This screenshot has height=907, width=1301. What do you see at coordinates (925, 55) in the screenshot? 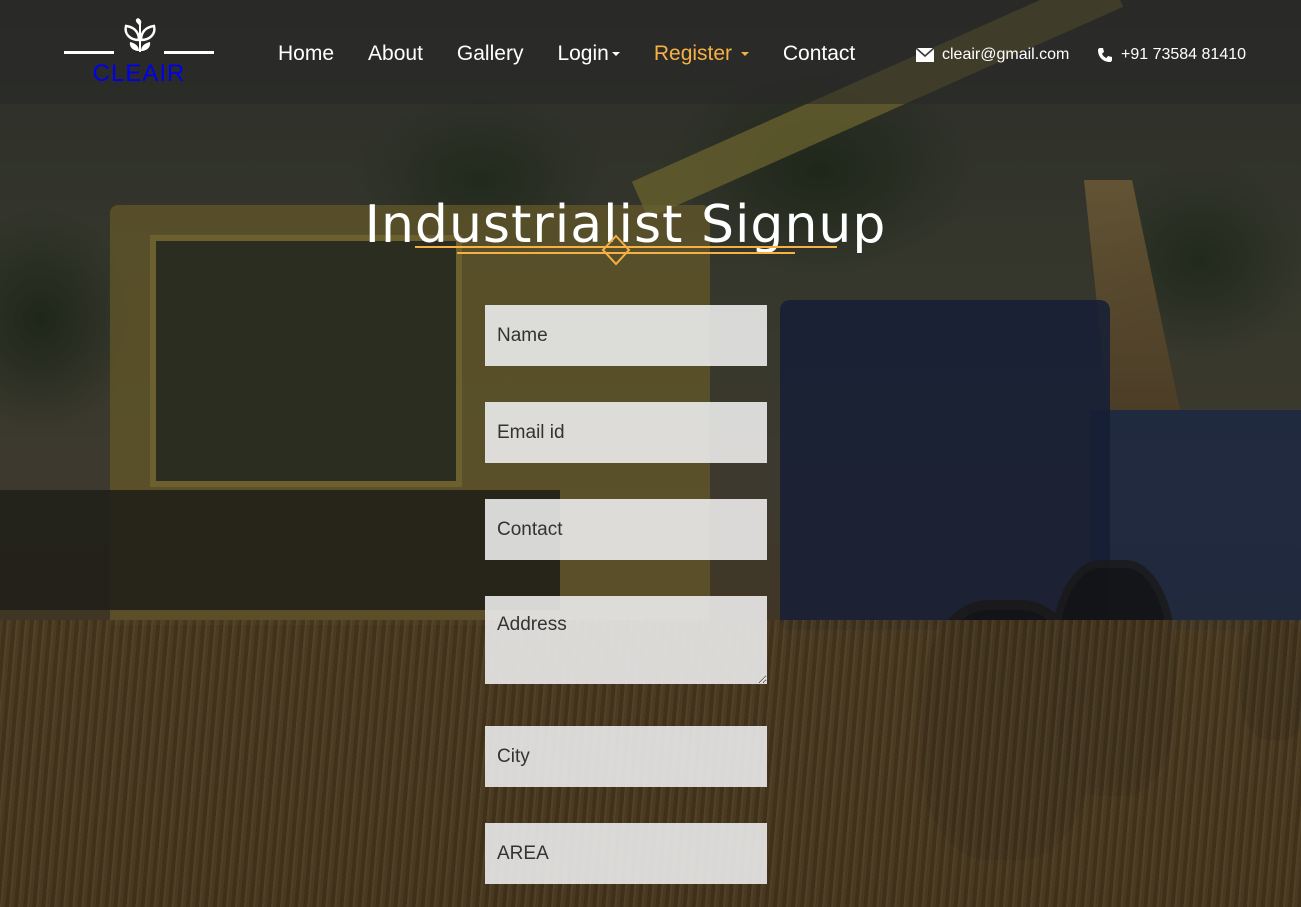
I see `envelope-icon` at bounding box center [925, 55].